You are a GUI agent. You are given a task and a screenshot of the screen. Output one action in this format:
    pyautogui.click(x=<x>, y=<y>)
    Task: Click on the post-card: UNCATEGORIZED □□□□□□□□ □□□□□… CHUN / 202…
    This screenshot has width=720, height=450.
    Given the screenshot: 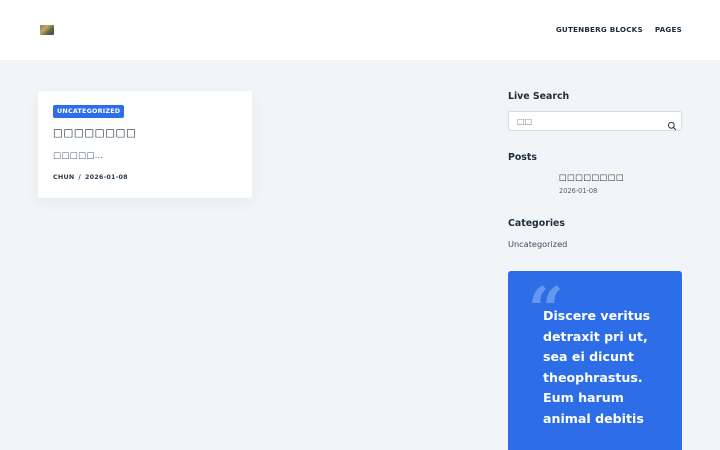 What is the action you would take?
    pyautogui.click(x=145, y=144)
    